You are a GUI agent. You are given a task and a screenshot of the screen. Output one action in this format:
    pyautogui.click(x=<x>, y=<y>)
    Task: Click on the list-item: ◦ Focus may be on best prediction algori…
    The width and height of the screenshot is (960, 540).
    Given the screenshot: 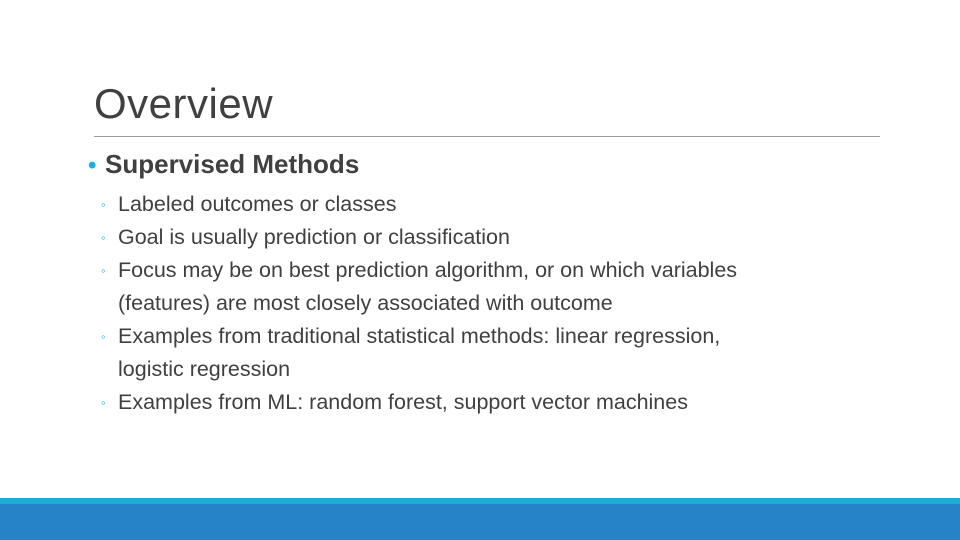 What is the action you would take?
    pyautogui.click(x=501, y=287)
    